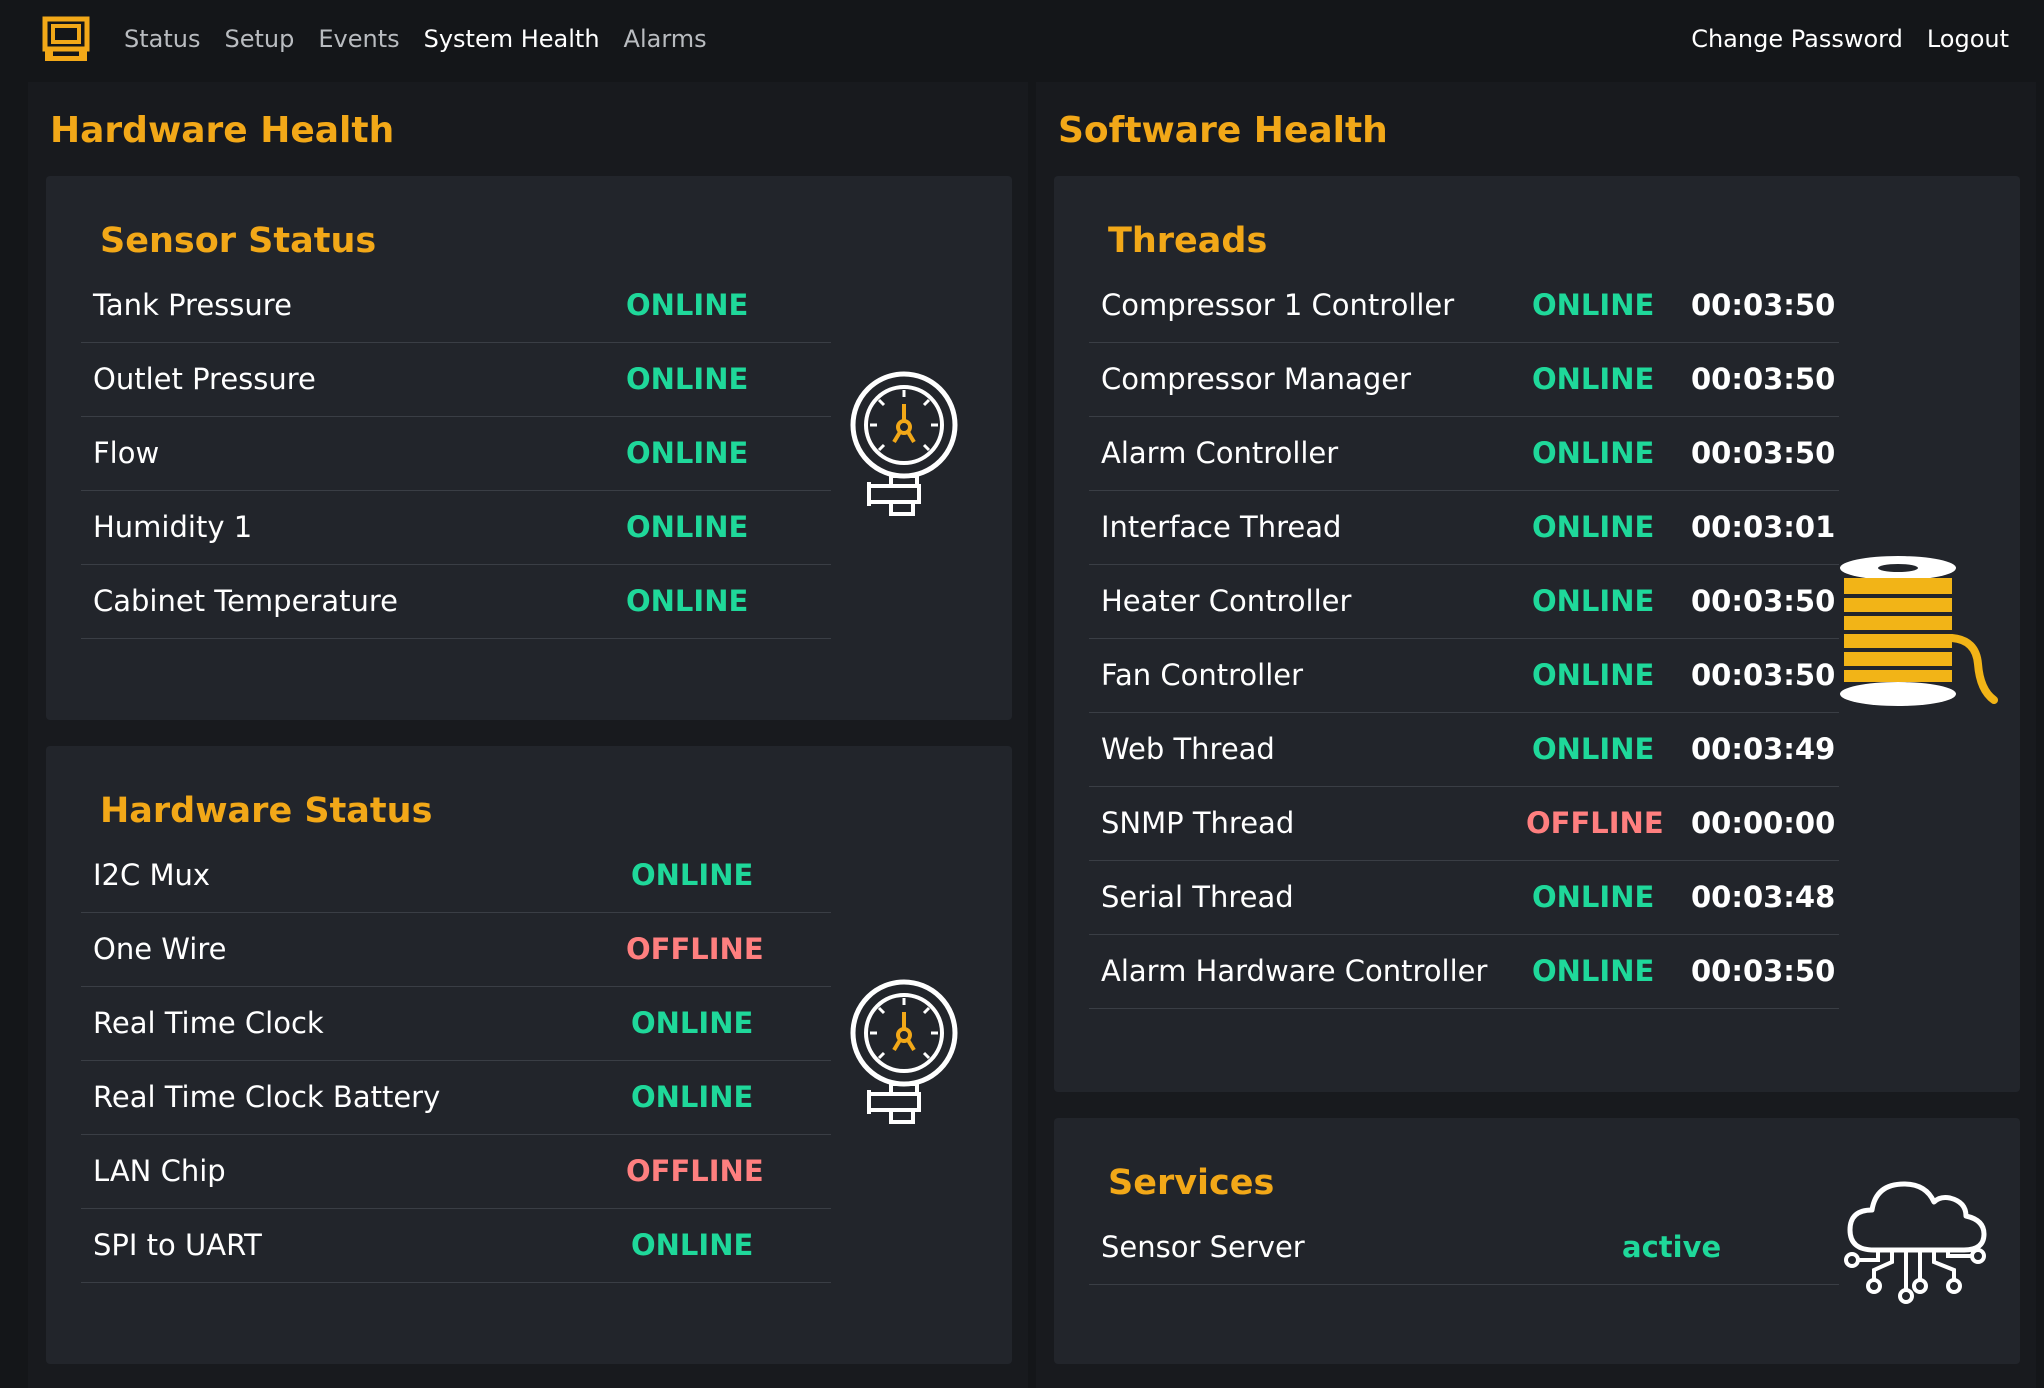 The image size is (2044, 1388). What do you see at coordinates (456, 528) in the screenshot?
I see `sensor-row: Humidity 1 ONLINE` at bounding box center [456, 528].